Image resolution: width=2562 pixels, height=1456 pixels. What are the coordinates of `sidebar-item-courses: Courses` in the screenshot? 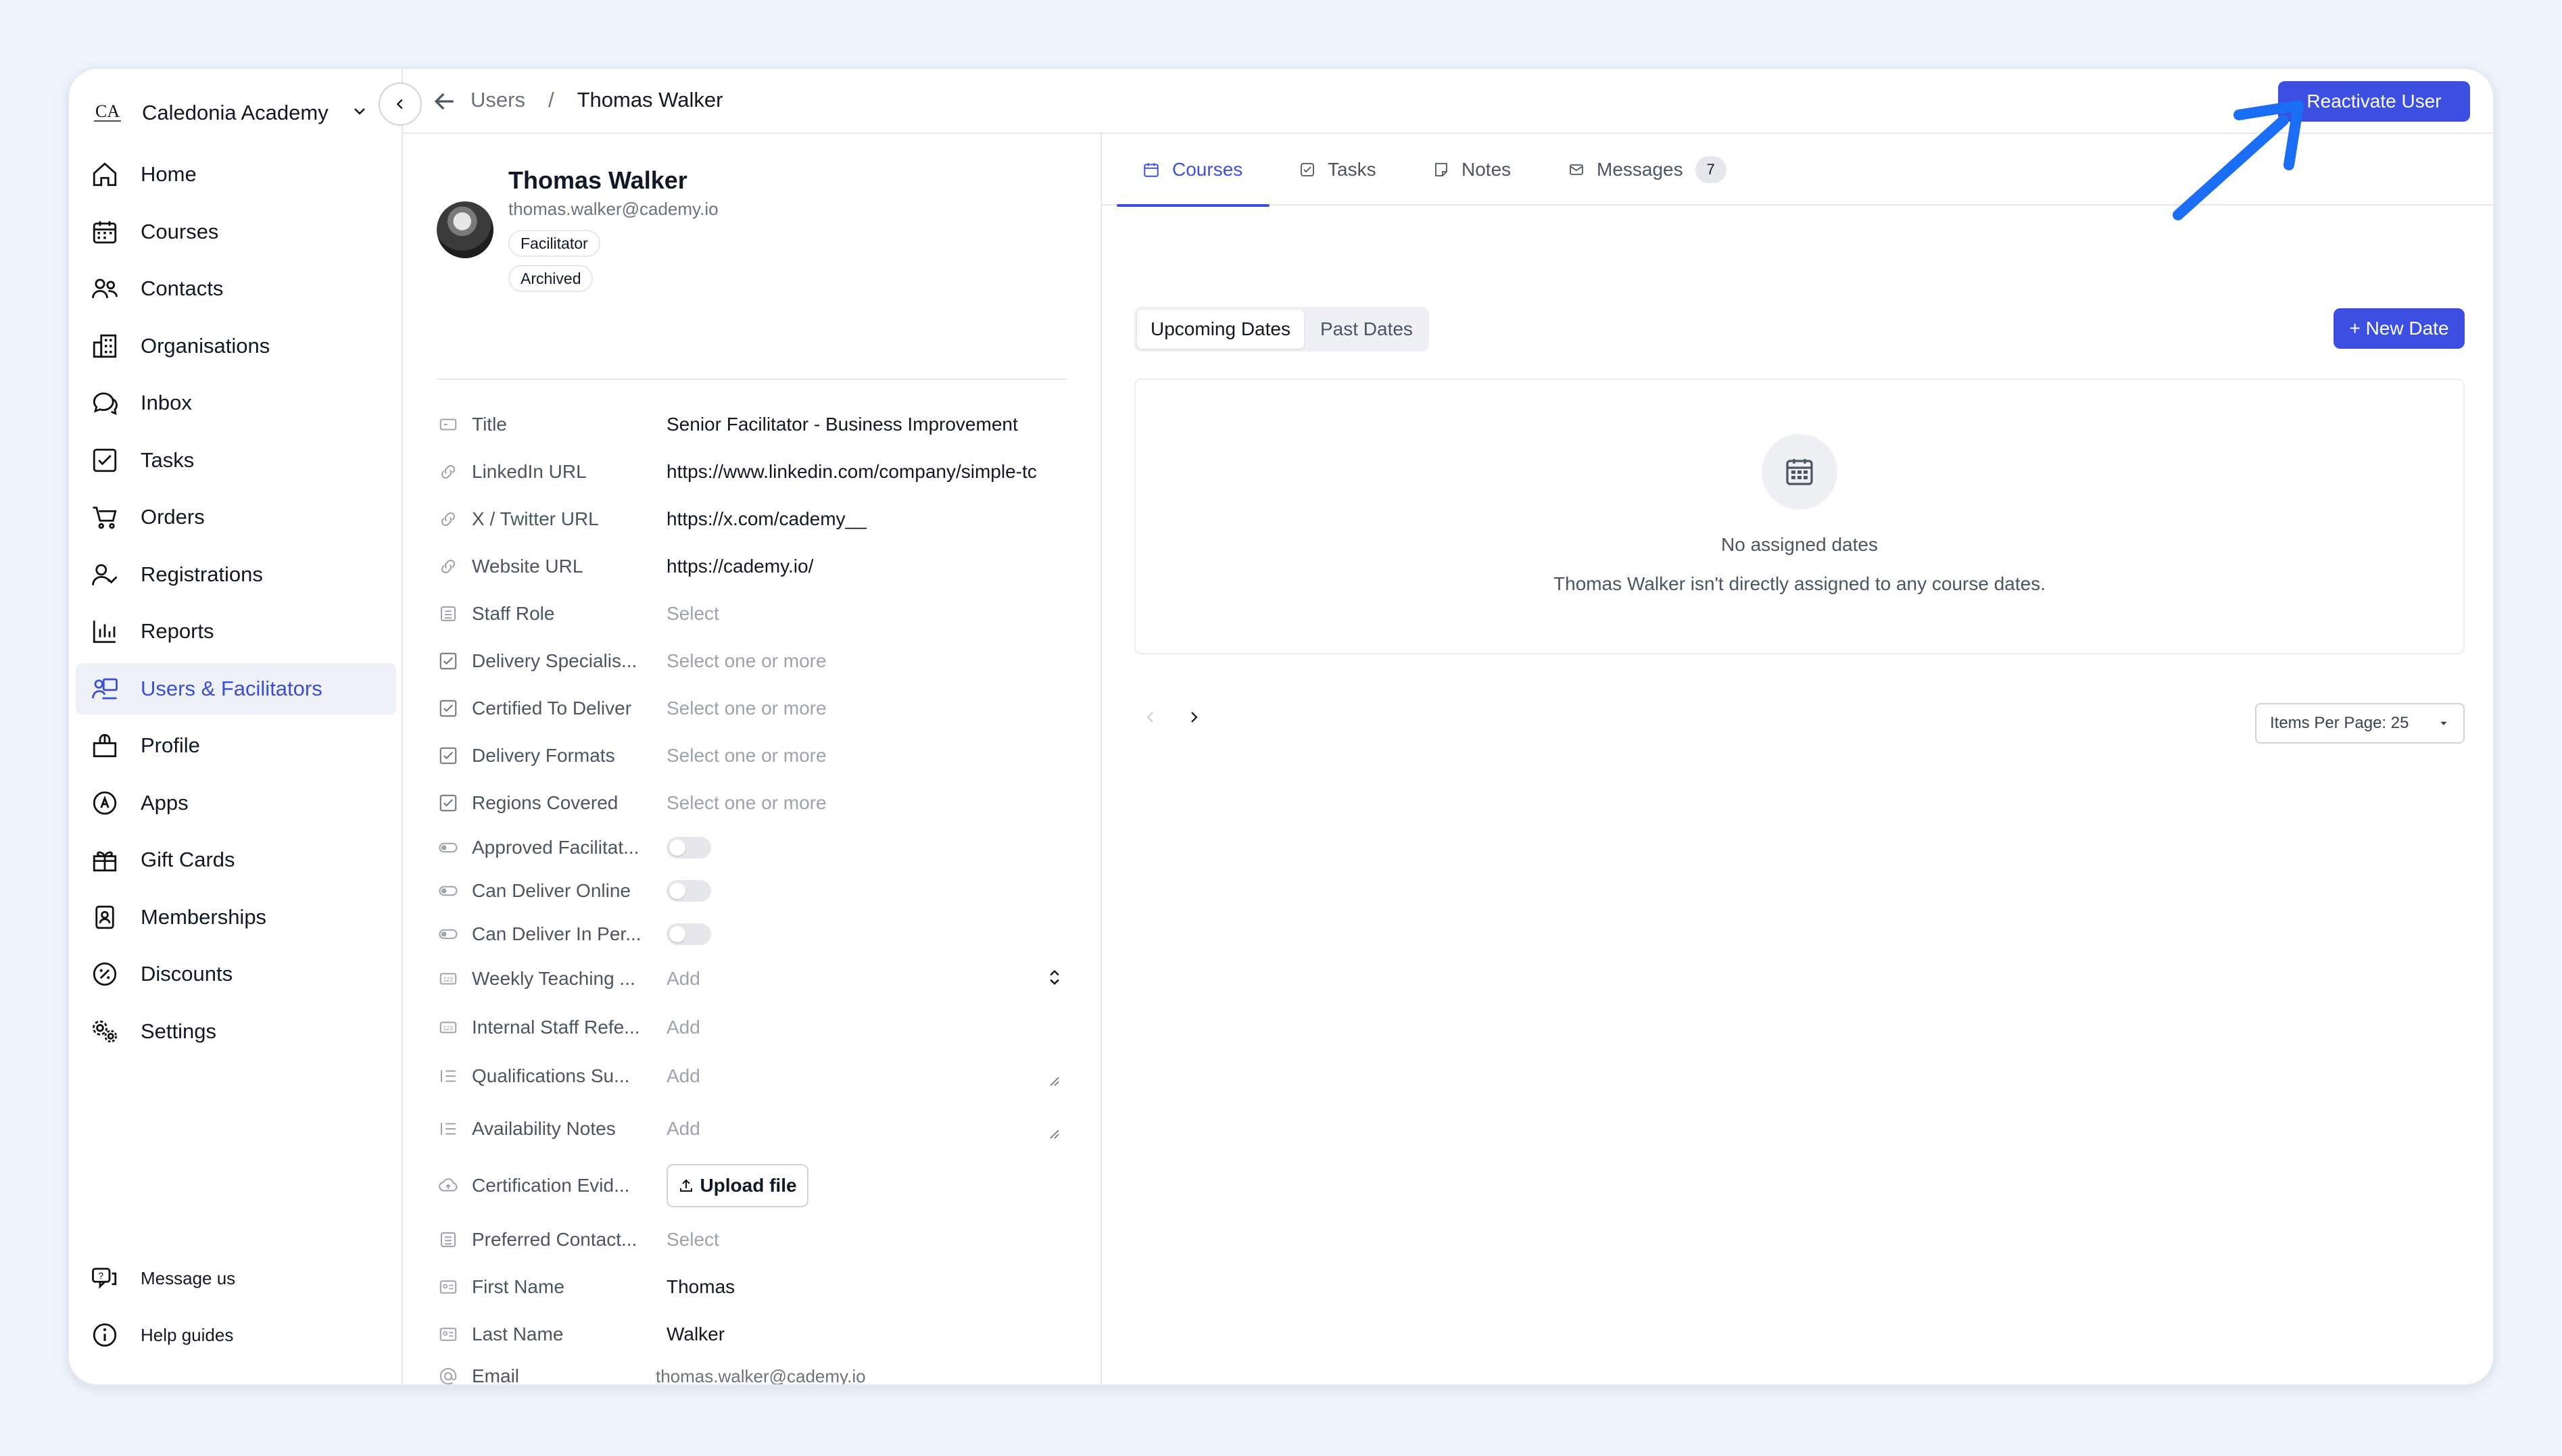 It's located at (236, 232).